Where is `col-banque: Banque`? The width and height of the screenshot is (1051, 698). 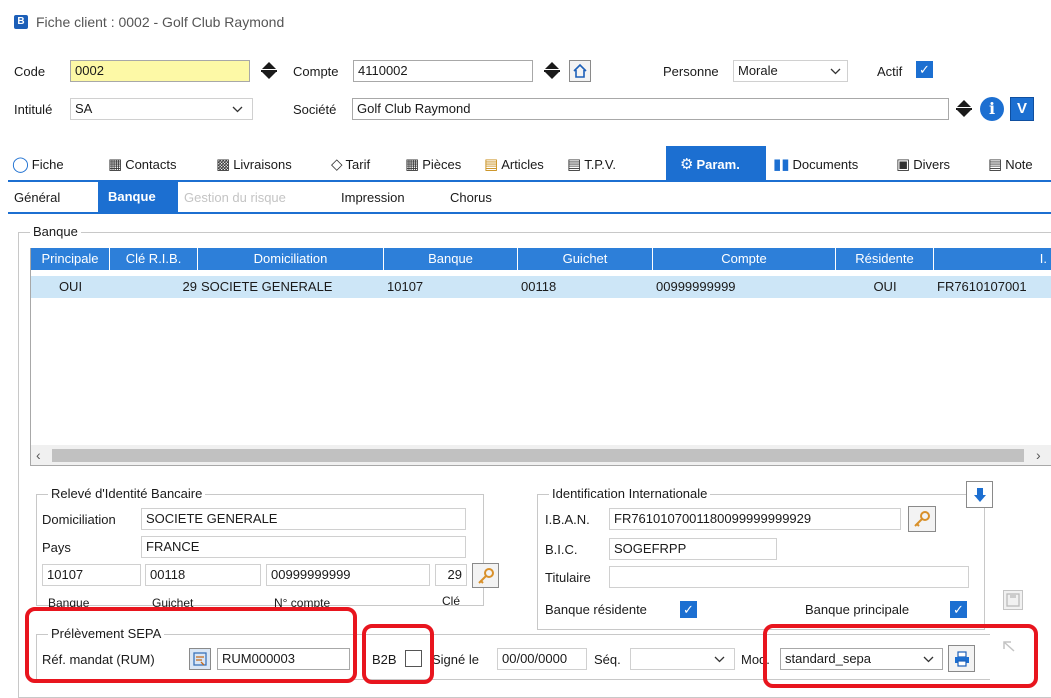
col-banque: Banque is located at coordinates (451, 259).